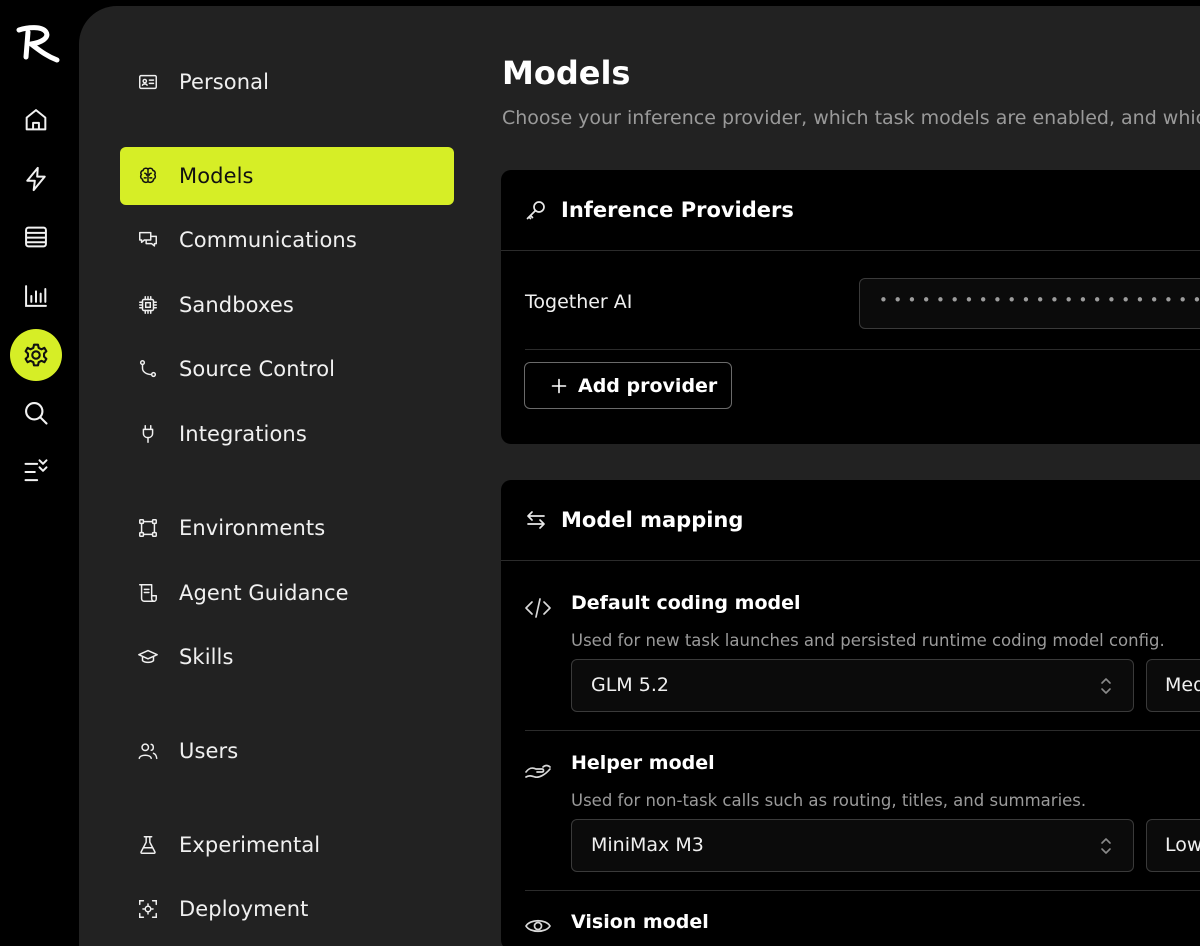 The height and width of the screenshot is (946, 1200). I want to click on bolt-icon, so click(36, 179).